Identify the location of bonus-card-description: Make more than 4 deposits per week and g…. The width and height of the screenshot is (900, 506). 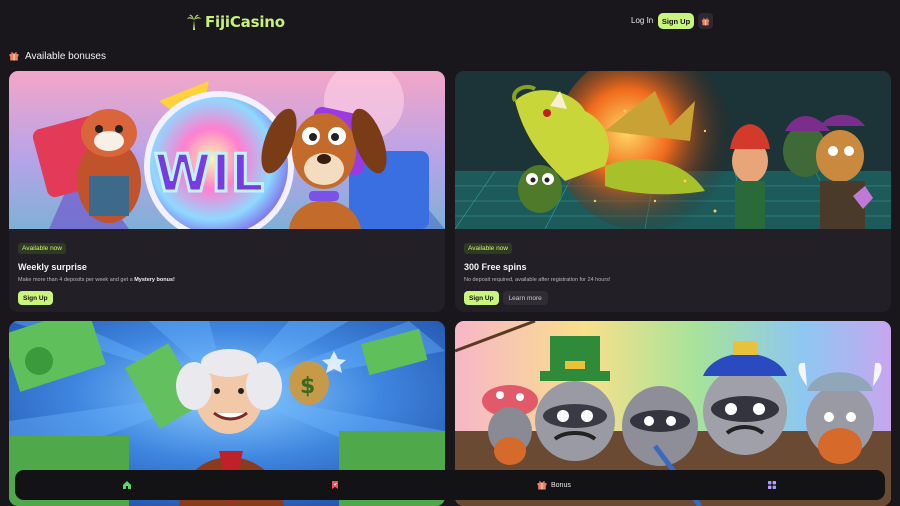
(227, 280).